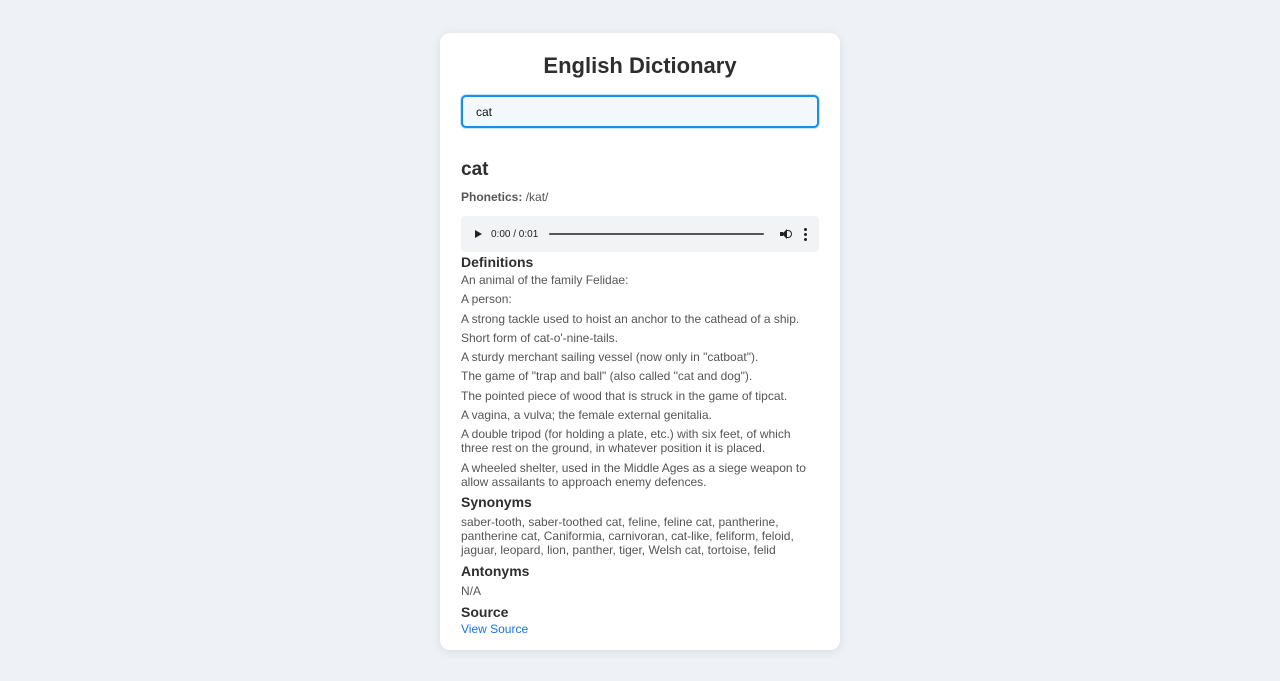 This screenshot has width=1280, height=681. I want to click on definition-item: An animal of the family Felidae:, so click(545, 280).